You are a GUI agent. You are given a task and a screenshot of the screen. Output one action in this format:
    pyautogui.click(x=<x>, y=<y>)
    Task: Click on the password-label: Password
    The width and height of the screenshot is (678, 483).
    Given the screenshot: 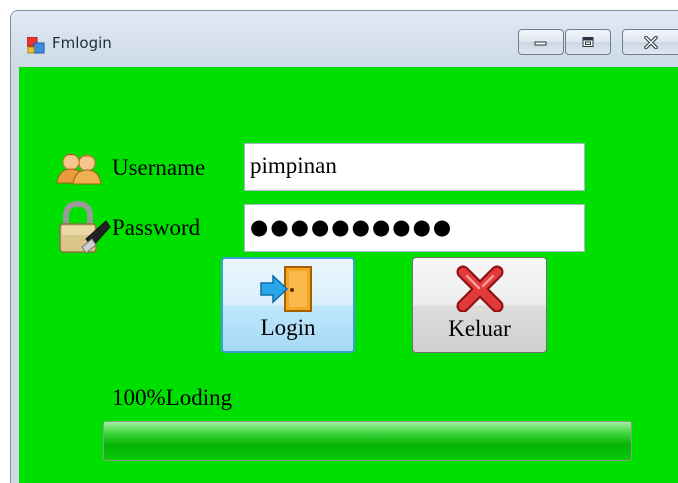 What is the action you would take?
    pyautogui.click(x=156, y=227)
    